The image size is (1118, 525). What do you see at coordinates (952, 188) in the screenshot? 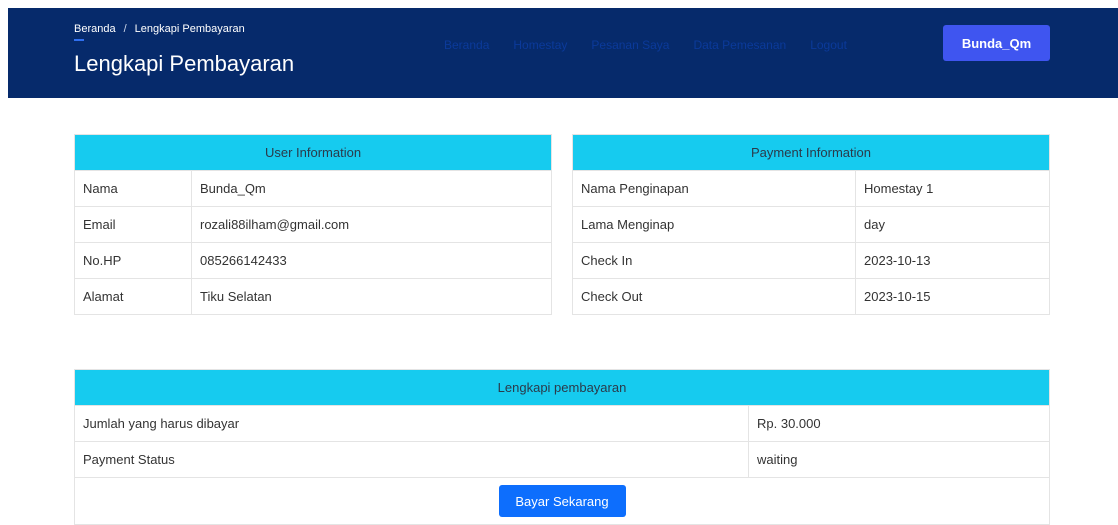
I see `nama-penginapan-value: Homestay 1` at bounding box center [952, 188].